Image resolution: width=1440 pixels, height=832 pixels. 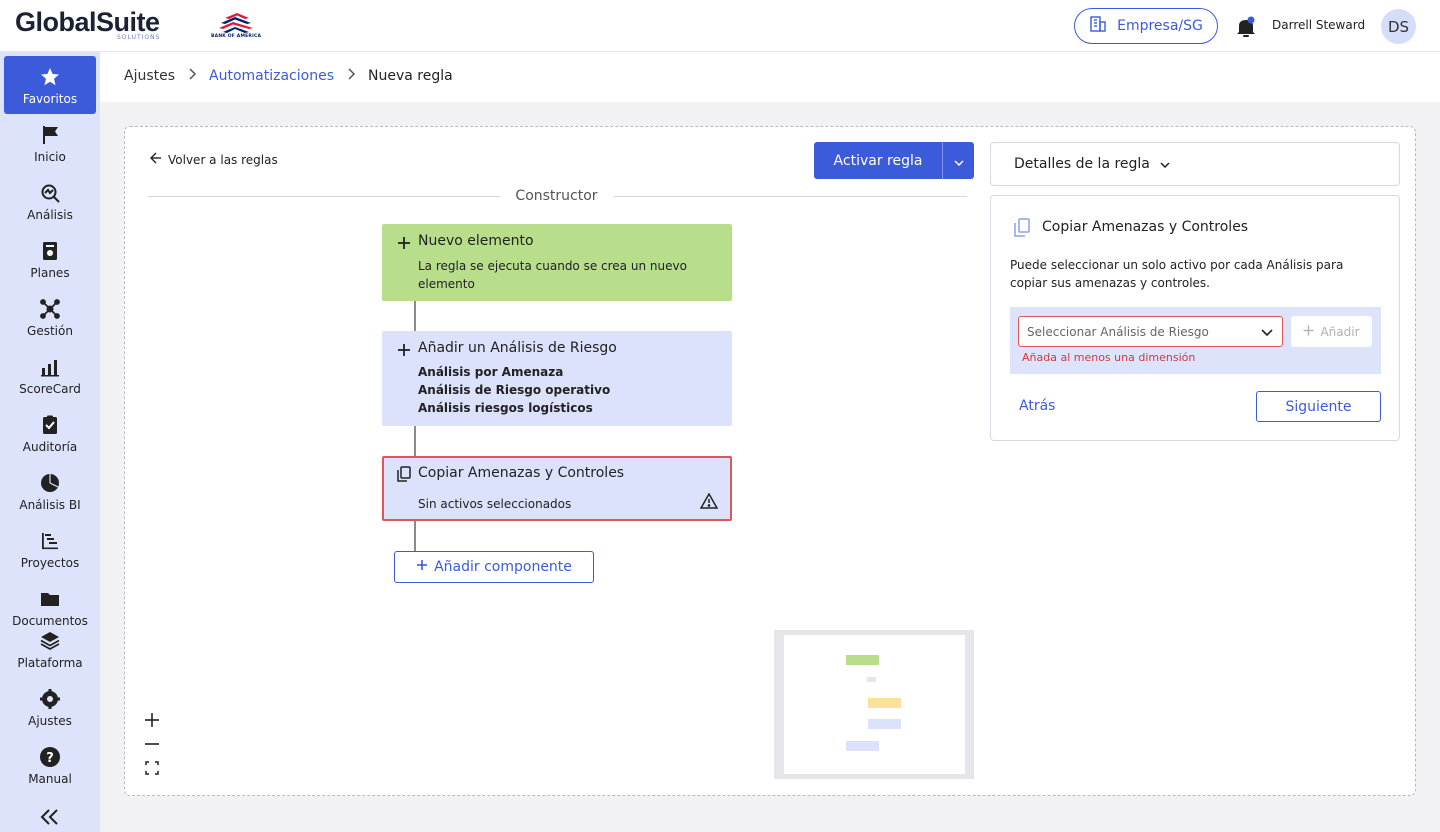 I want to click on back-button: Atrás, so click(x=1037, y=406).